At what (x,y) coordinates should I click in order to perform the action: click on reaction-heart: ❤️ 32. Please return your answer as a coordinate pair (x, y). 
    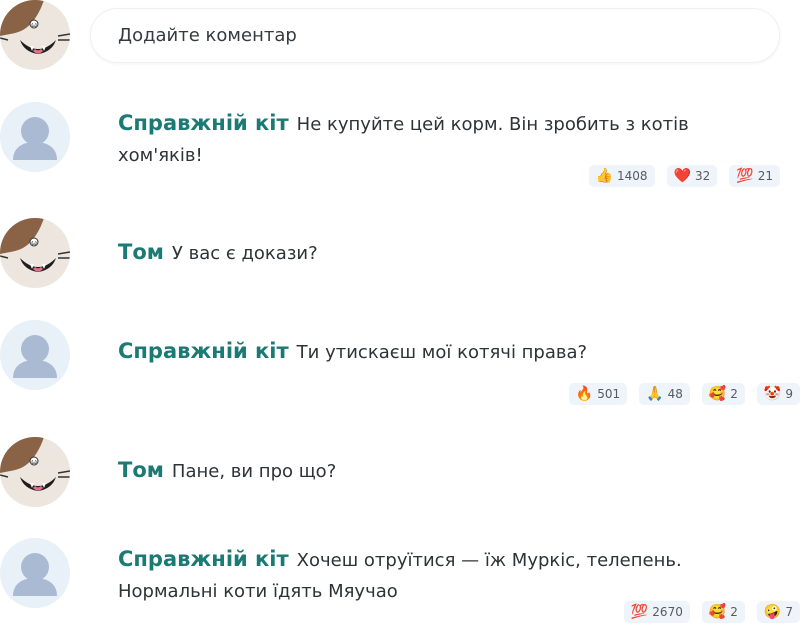
    Looking at the image, I should click on (692, 176).